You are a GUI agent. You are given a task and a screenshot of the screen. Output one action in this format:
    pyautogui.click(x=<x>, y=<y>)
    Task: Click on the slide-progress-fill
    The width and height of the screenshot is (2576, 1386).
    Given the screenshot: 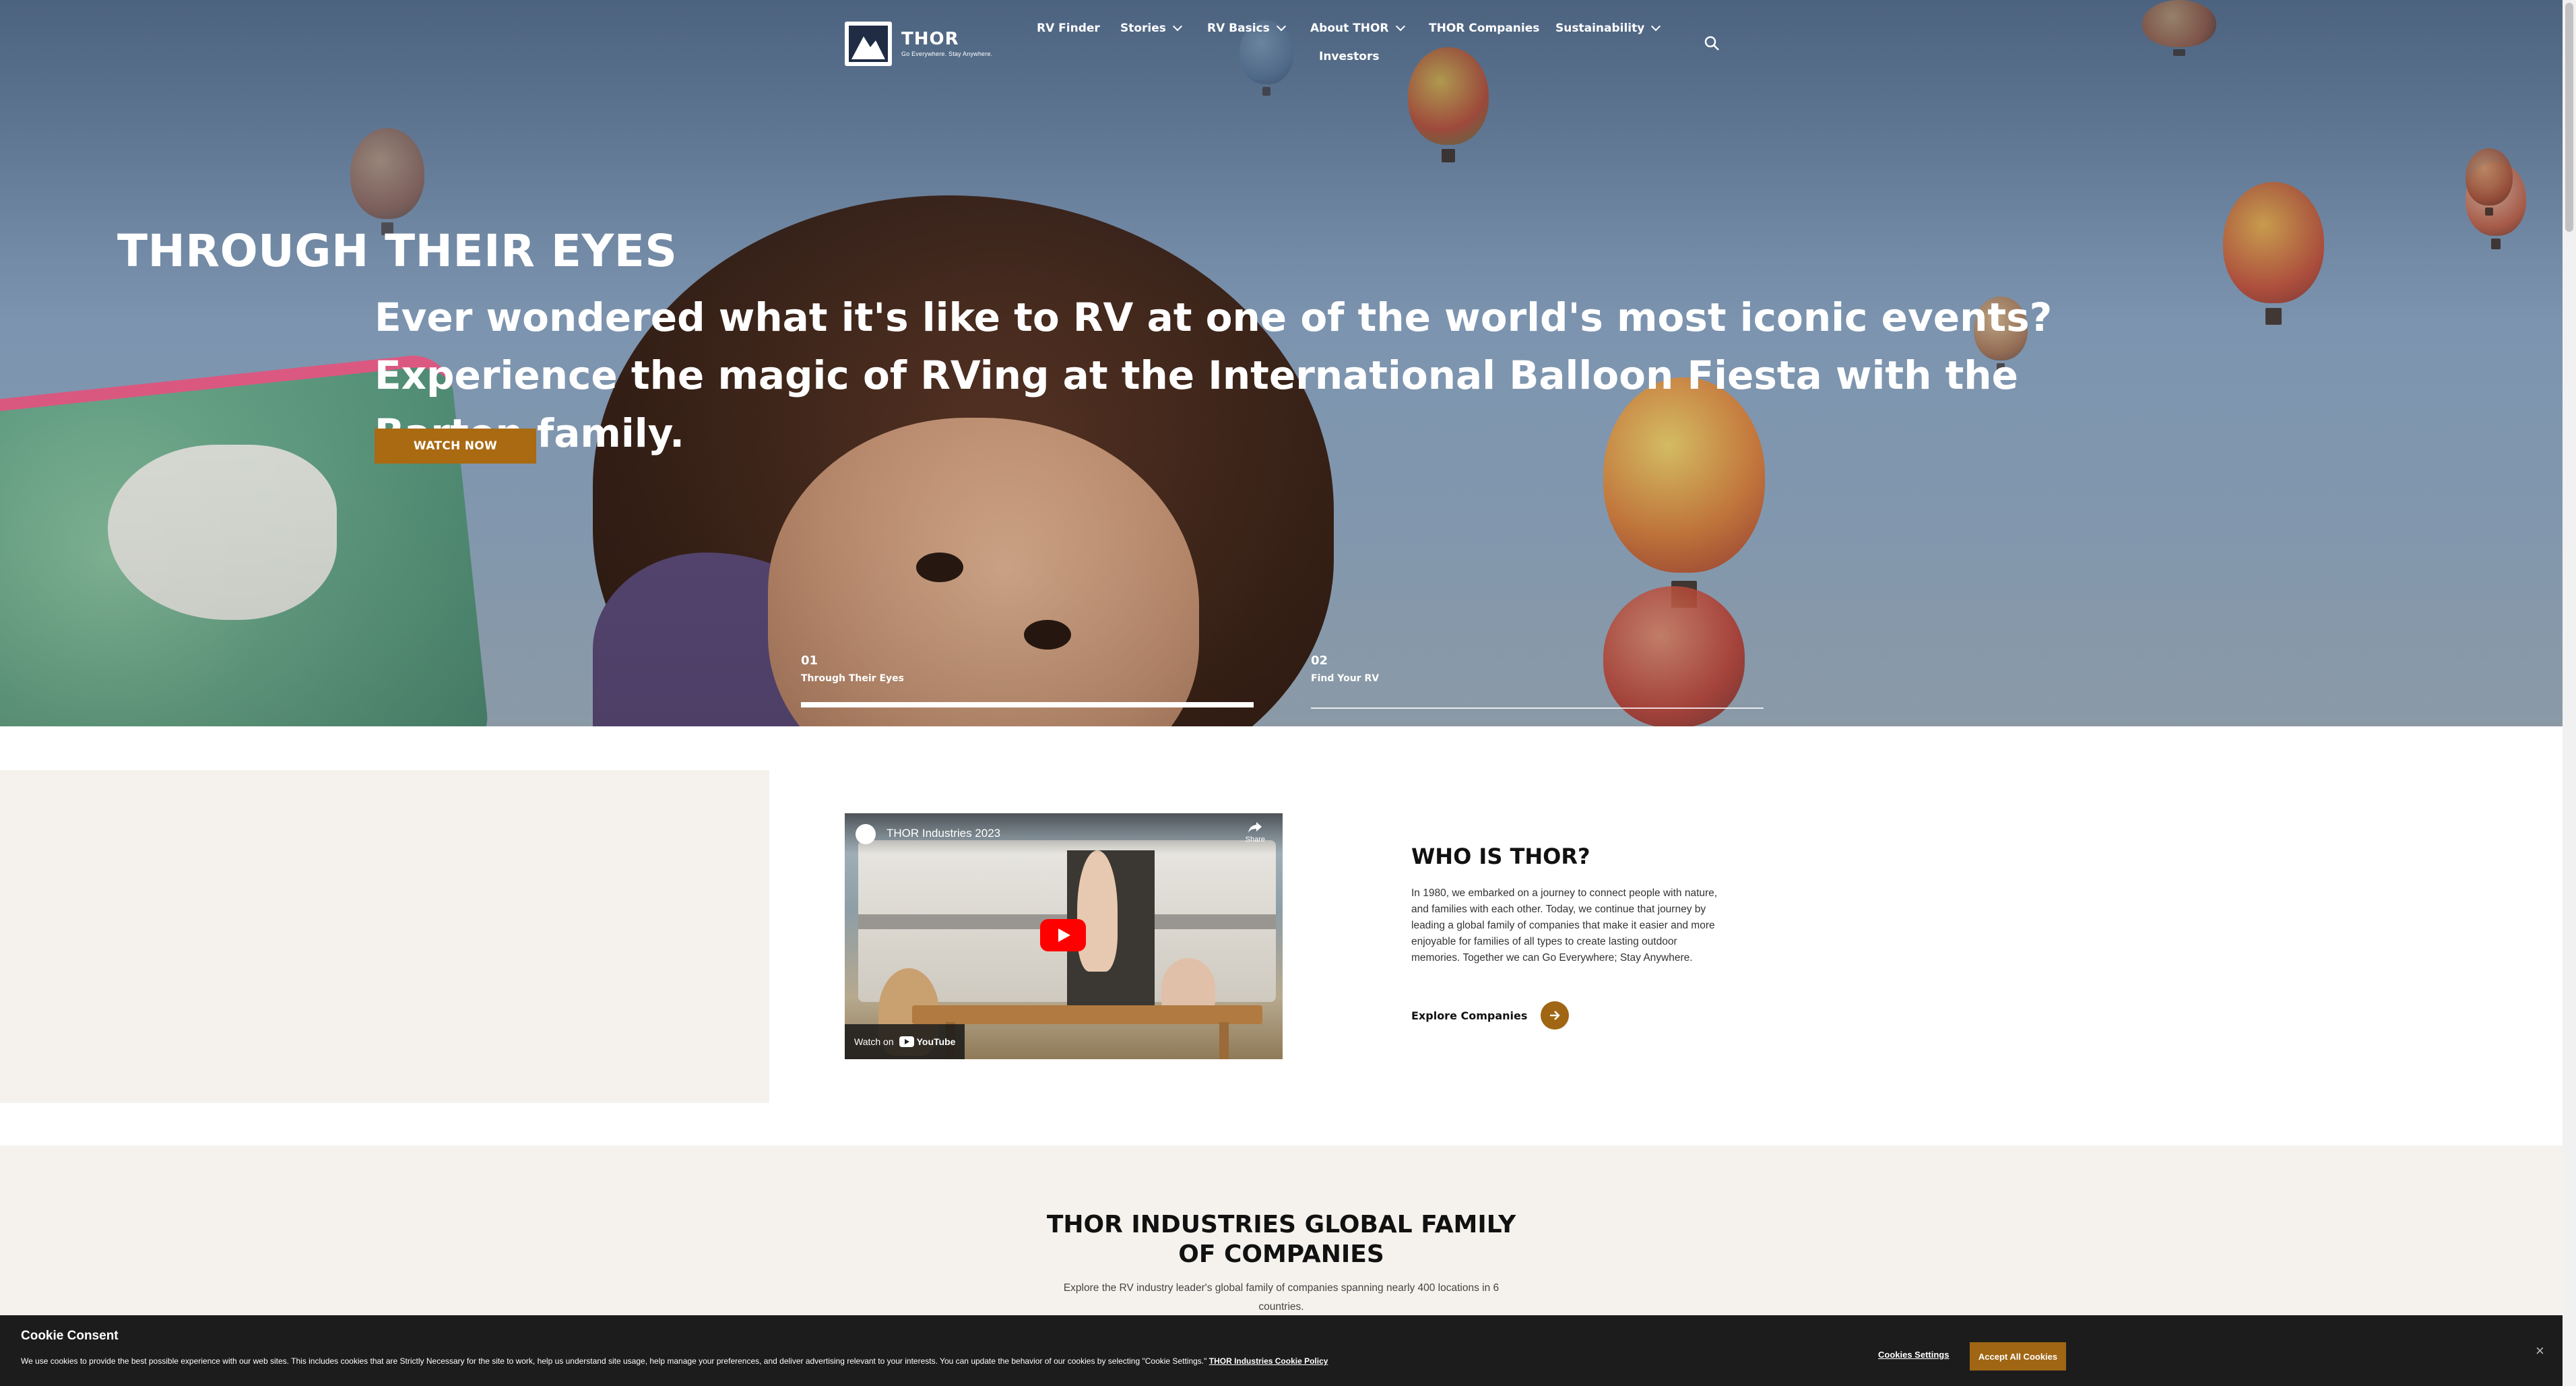 What is the action you would take?
    pyautogui.click(x=1027, y=704)
    